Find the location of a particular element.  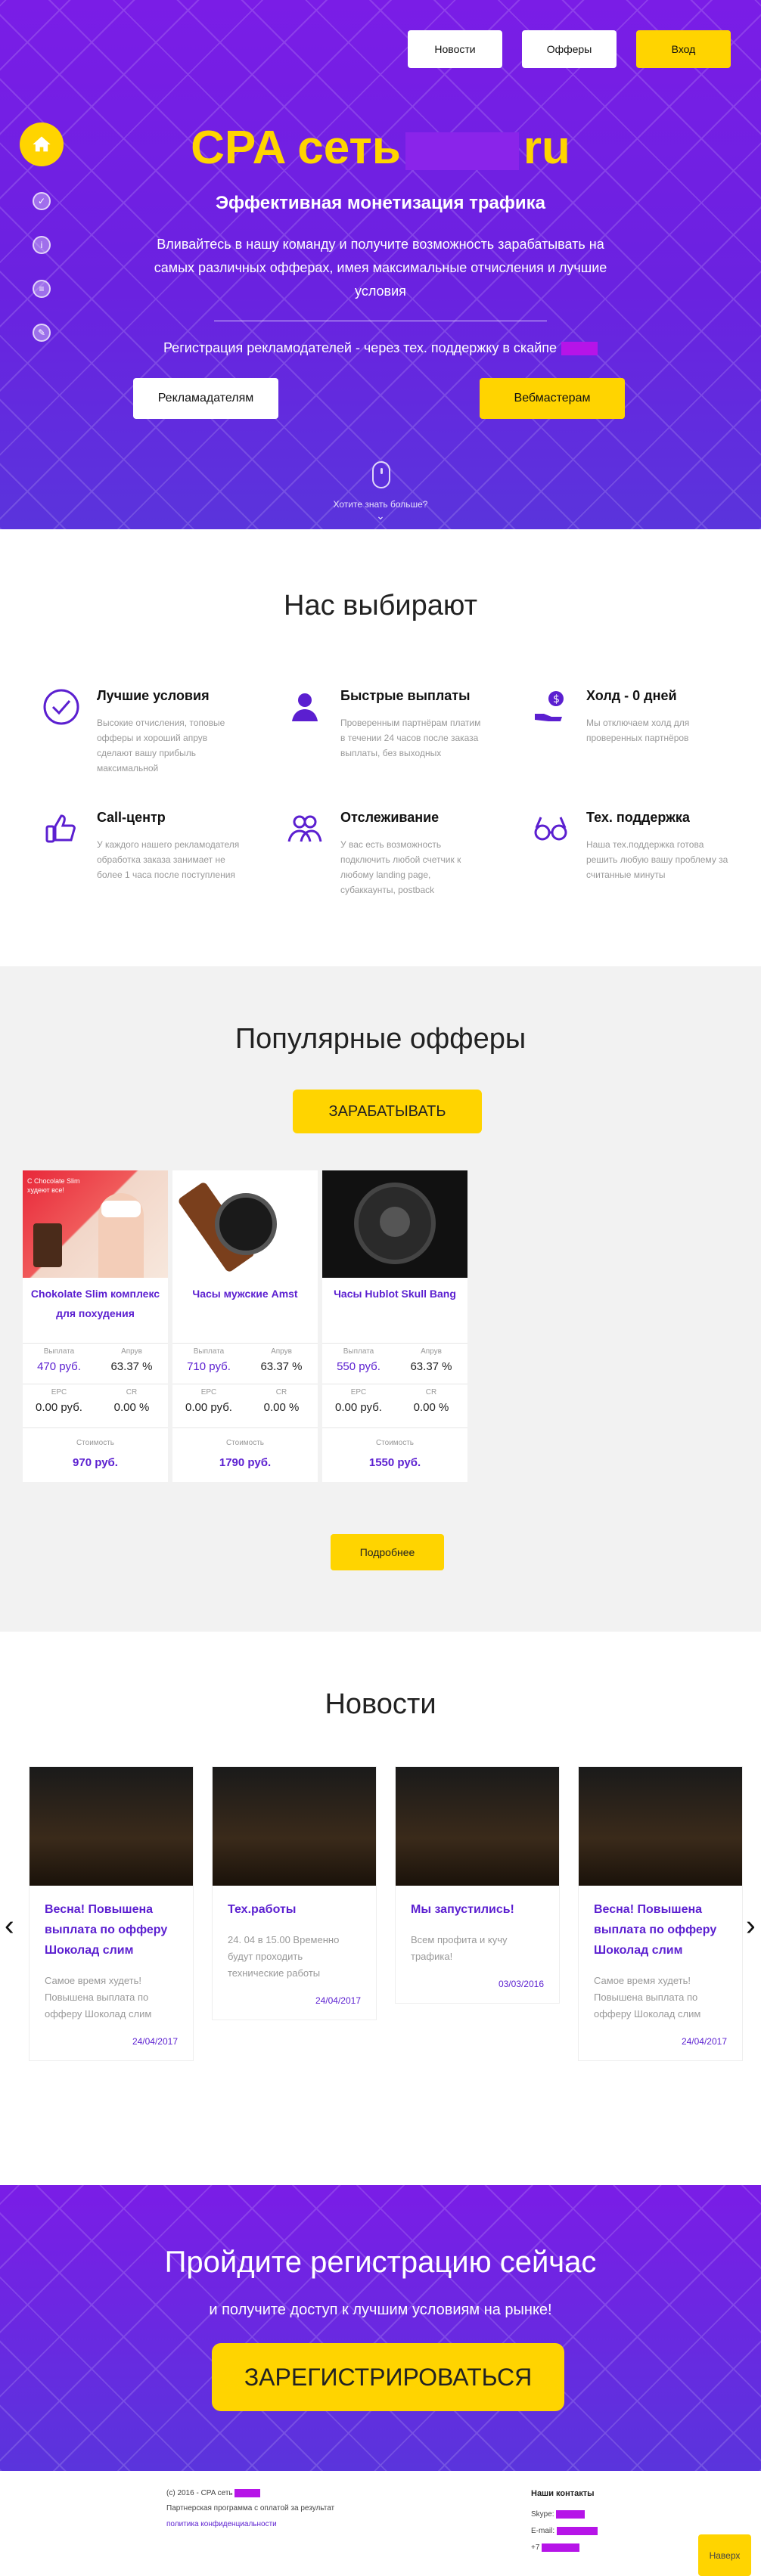

offer-title: Часы мужские Amst is located at coordinates (245, 1293).